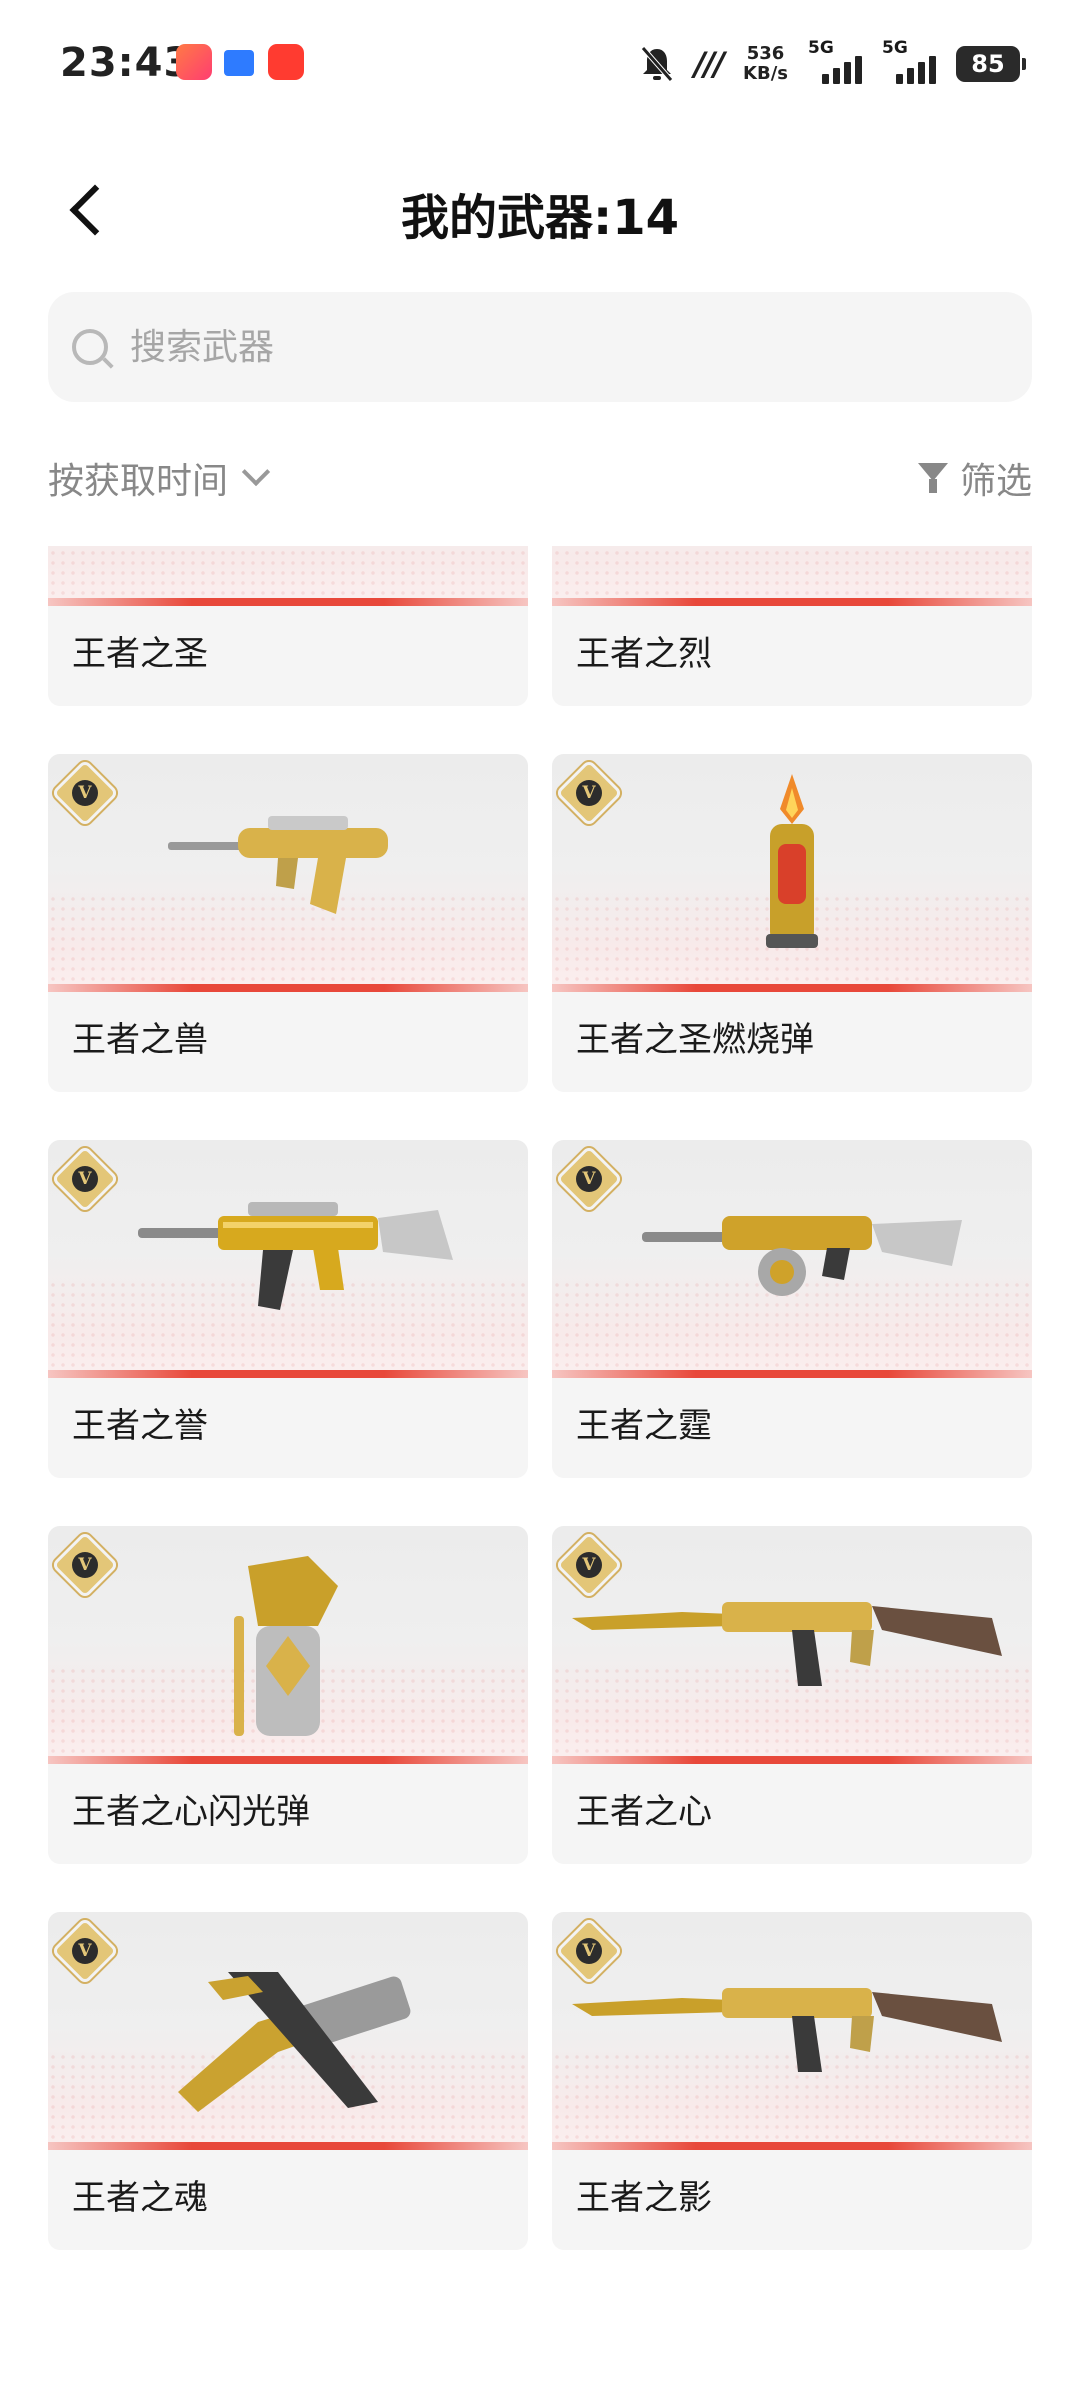  I want to click on notification-app-icon, so click(194, 62).